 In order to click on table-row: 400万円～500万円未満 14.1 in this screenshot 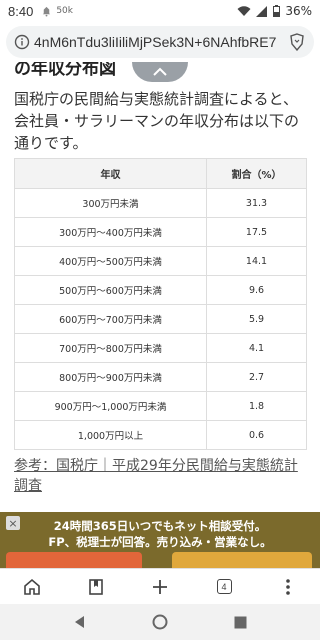, I will do `click(160, 261)`.